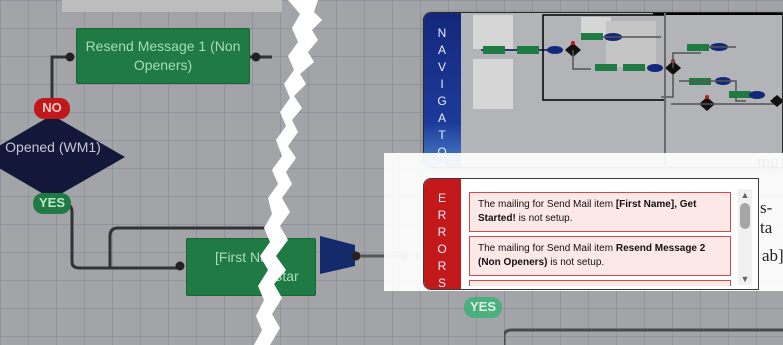  What do you see at coordinates (745, 216) in the screenshot?
I see `scrollbar-thumb` at bounding box center [745, 216].